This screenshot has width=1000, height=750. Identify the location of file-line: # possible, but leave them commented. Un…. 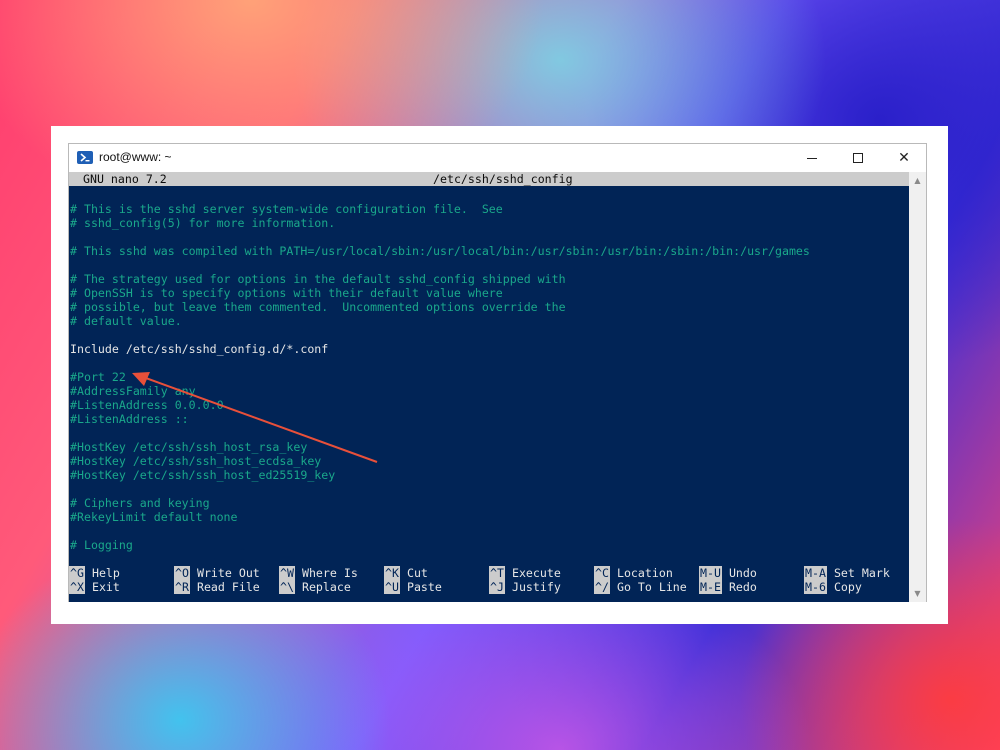
(318, 307).